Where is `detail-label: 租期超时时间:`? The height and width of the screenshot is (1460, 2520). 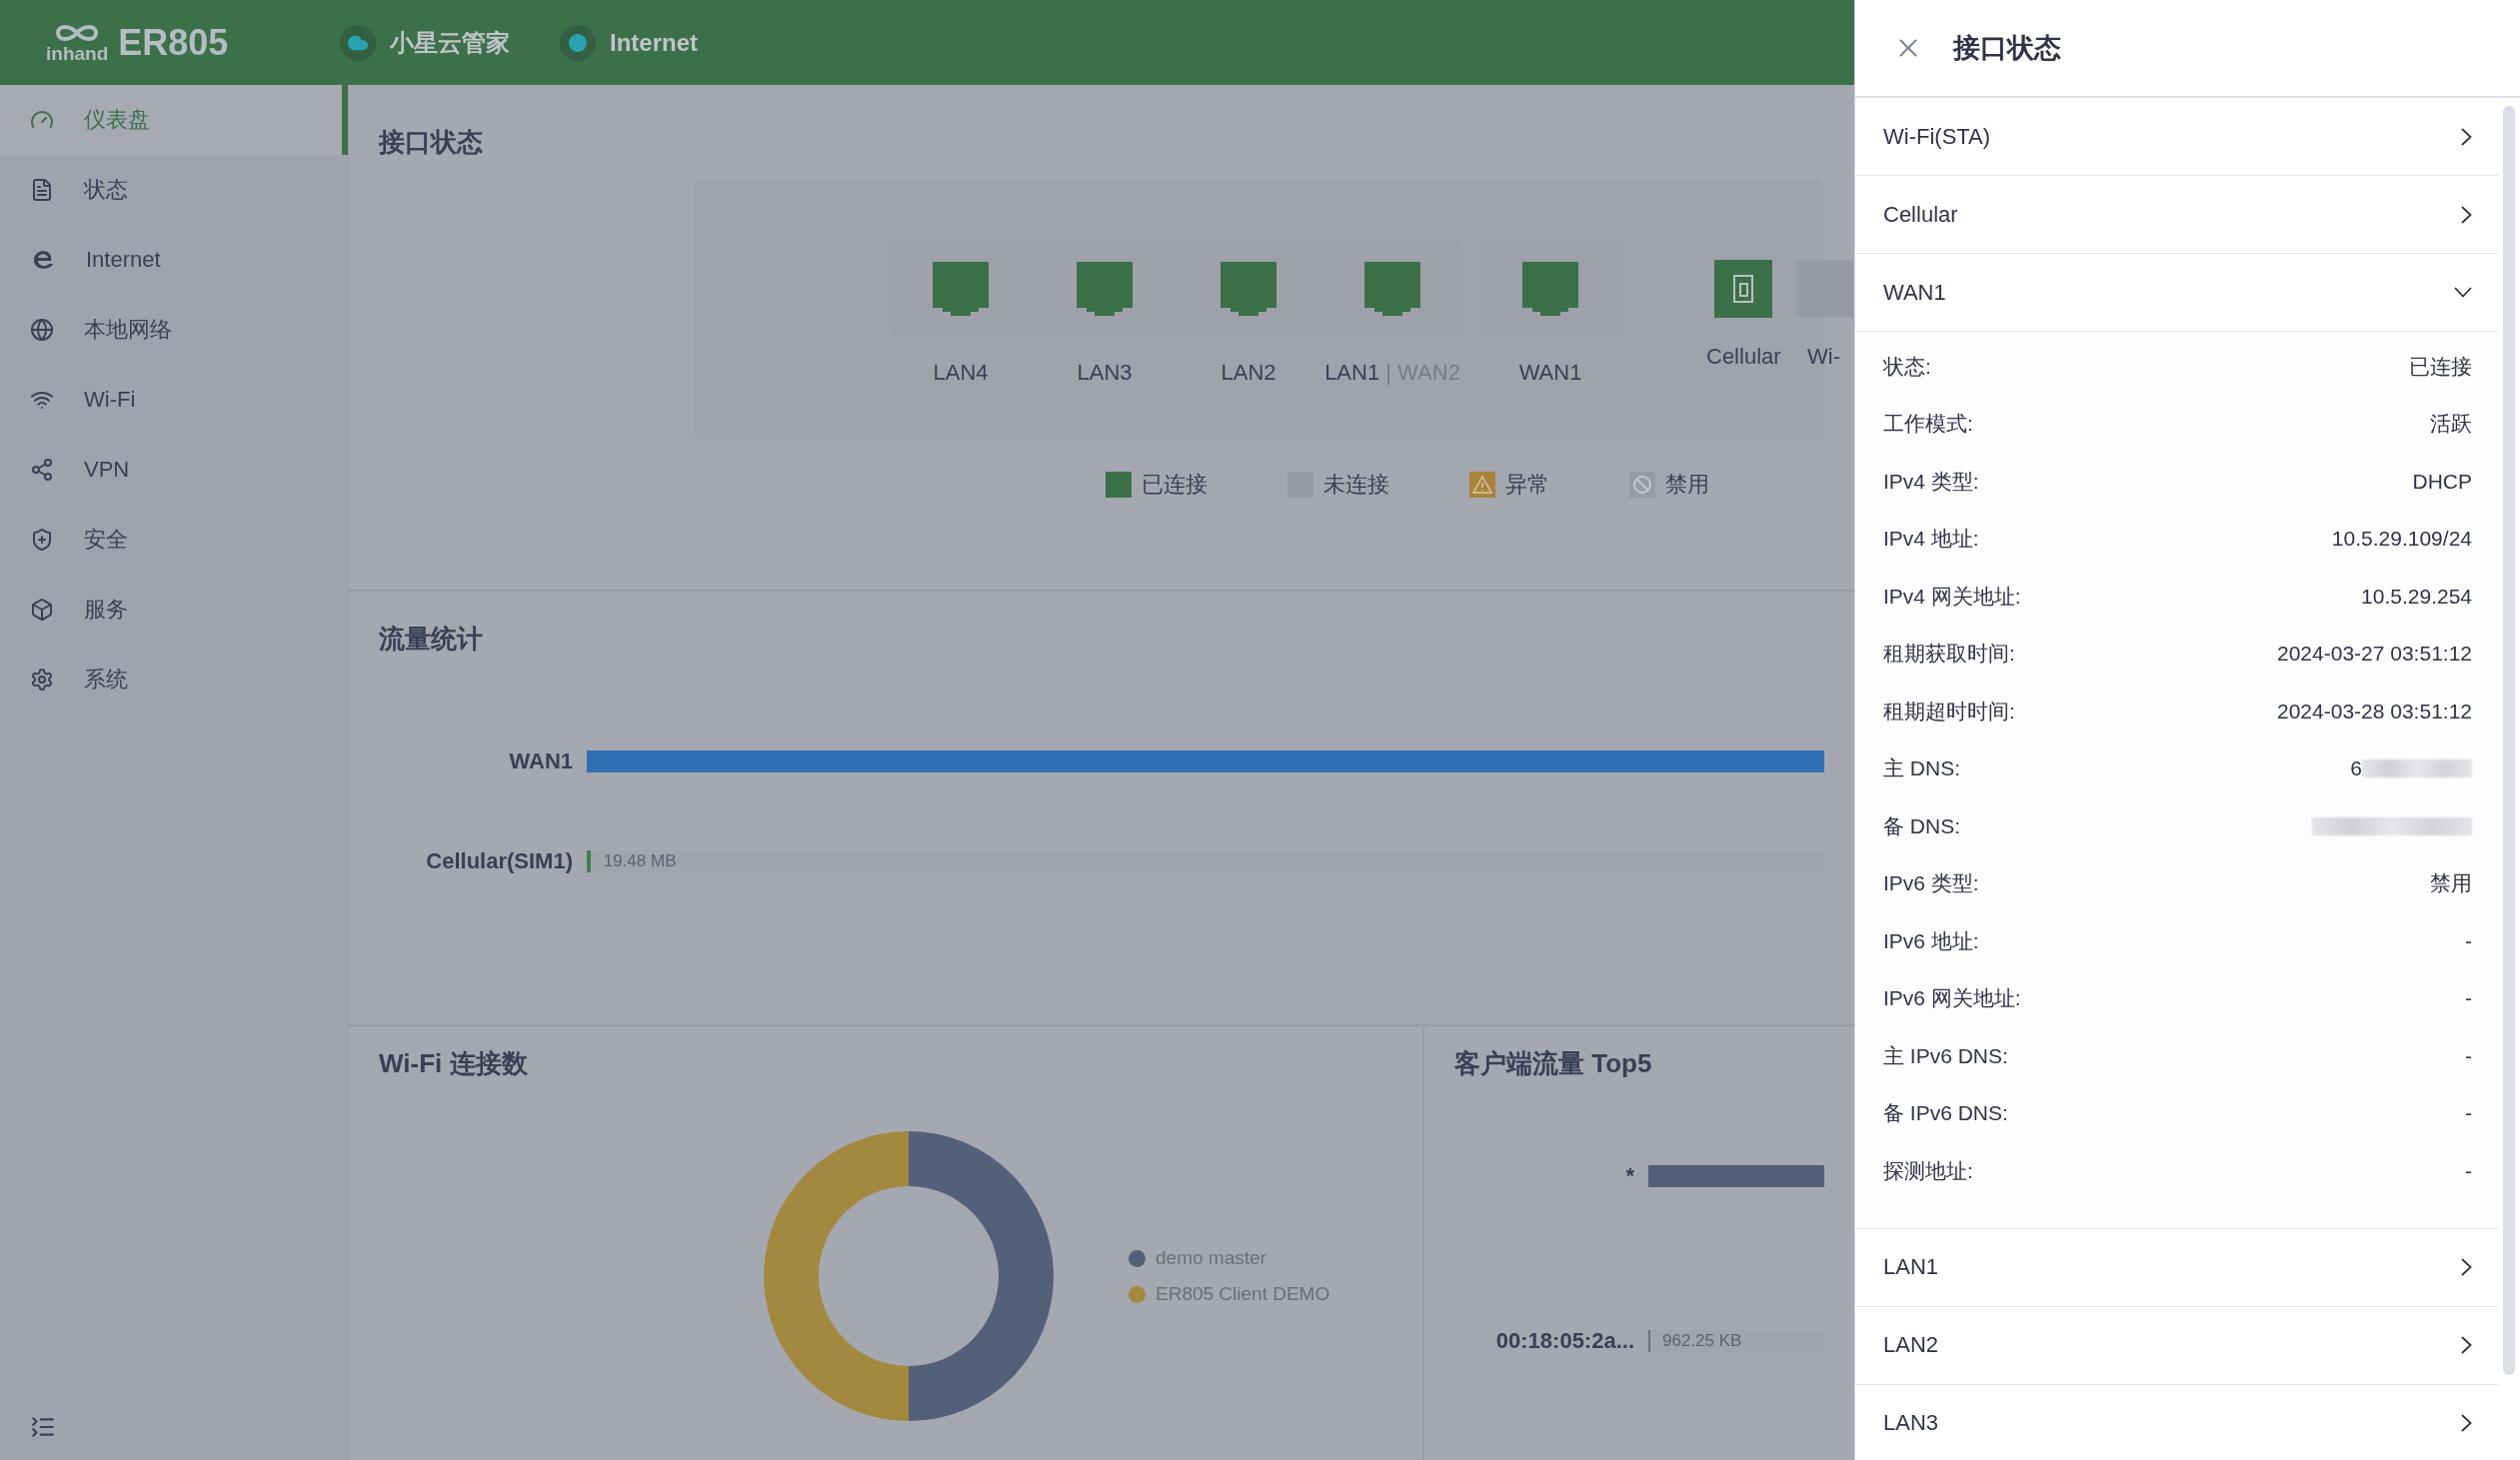
detail-label: 租期超时时间: is located at coordinates (1949, 712).